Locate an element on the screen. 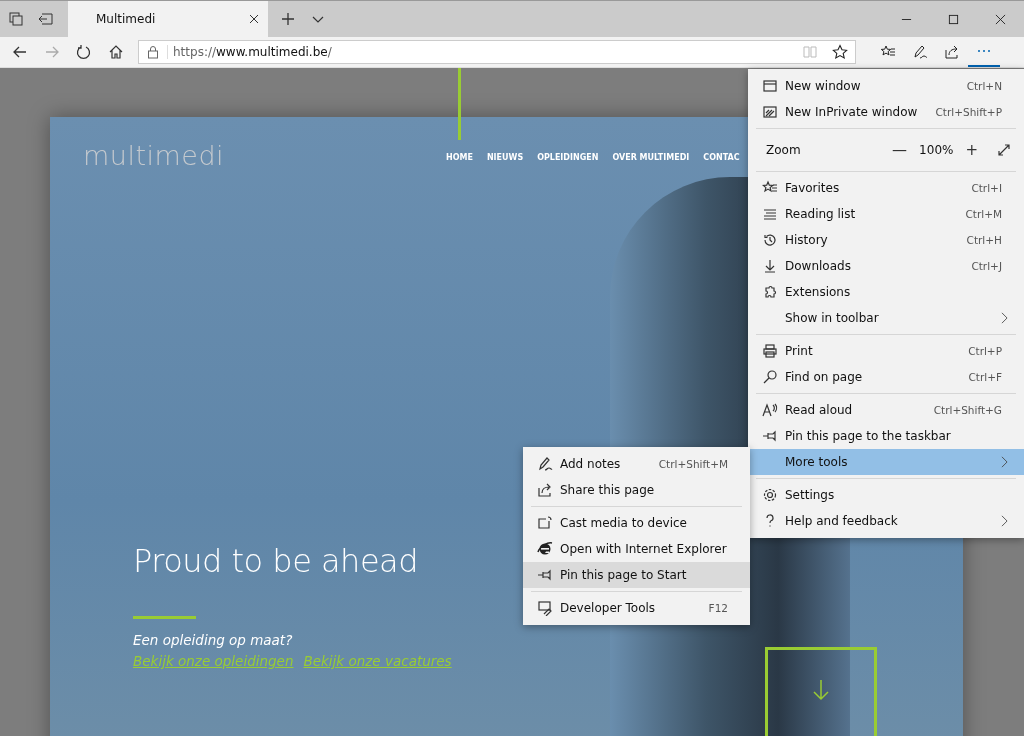  menu-item-label: New InPrivate window is located at coordinates (852, 112).